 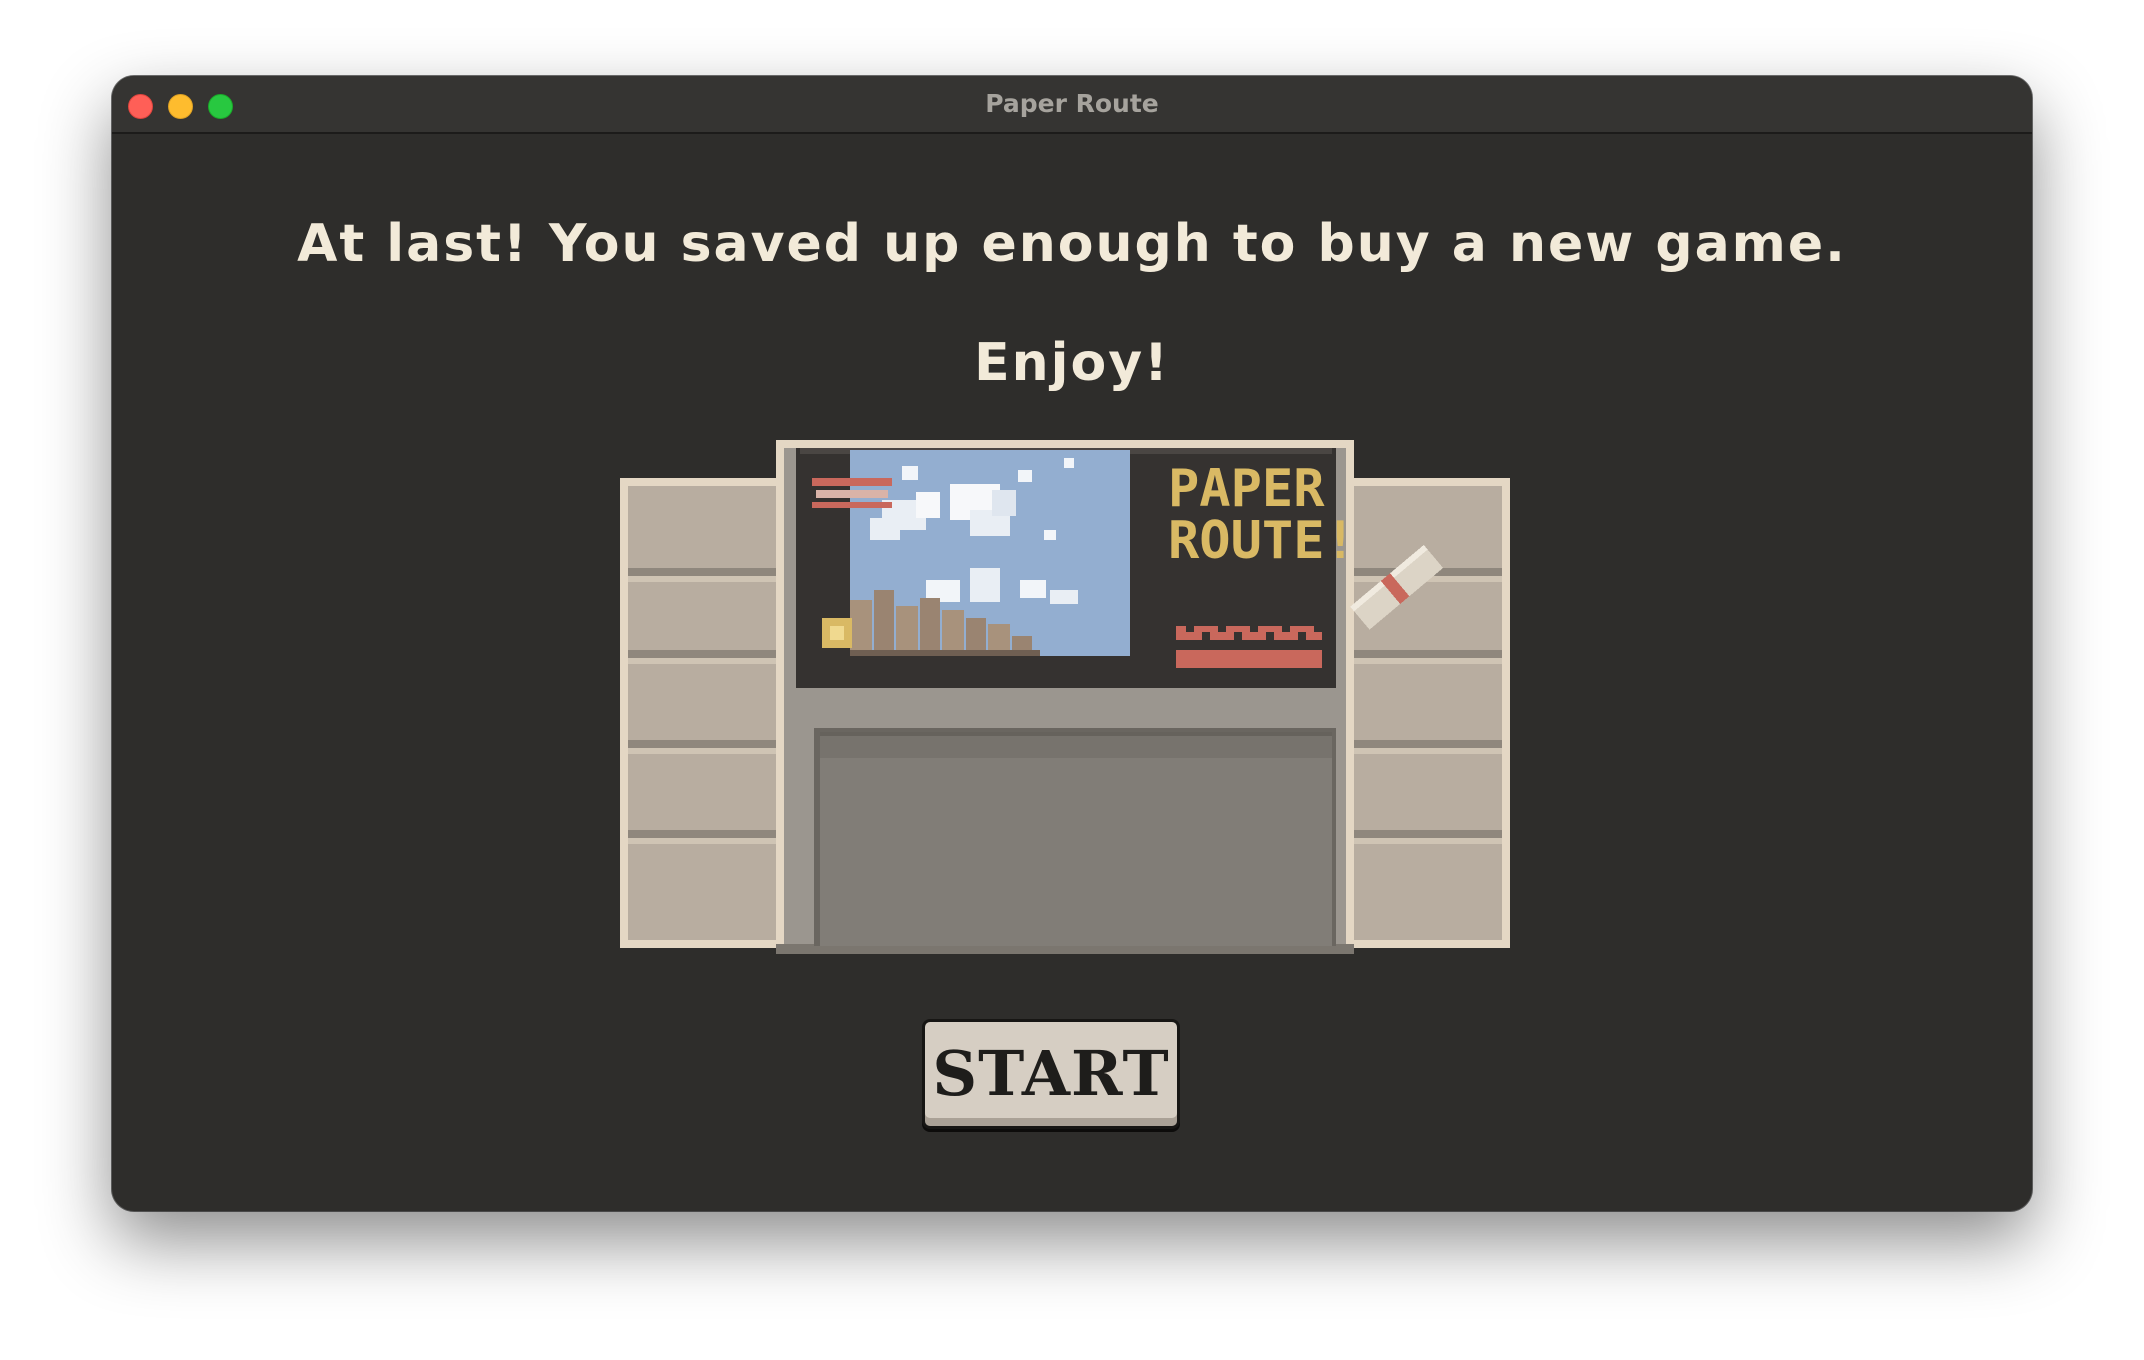 I want to click on cartridge-title-line1: PAPER, so click(x=1246, y=489).